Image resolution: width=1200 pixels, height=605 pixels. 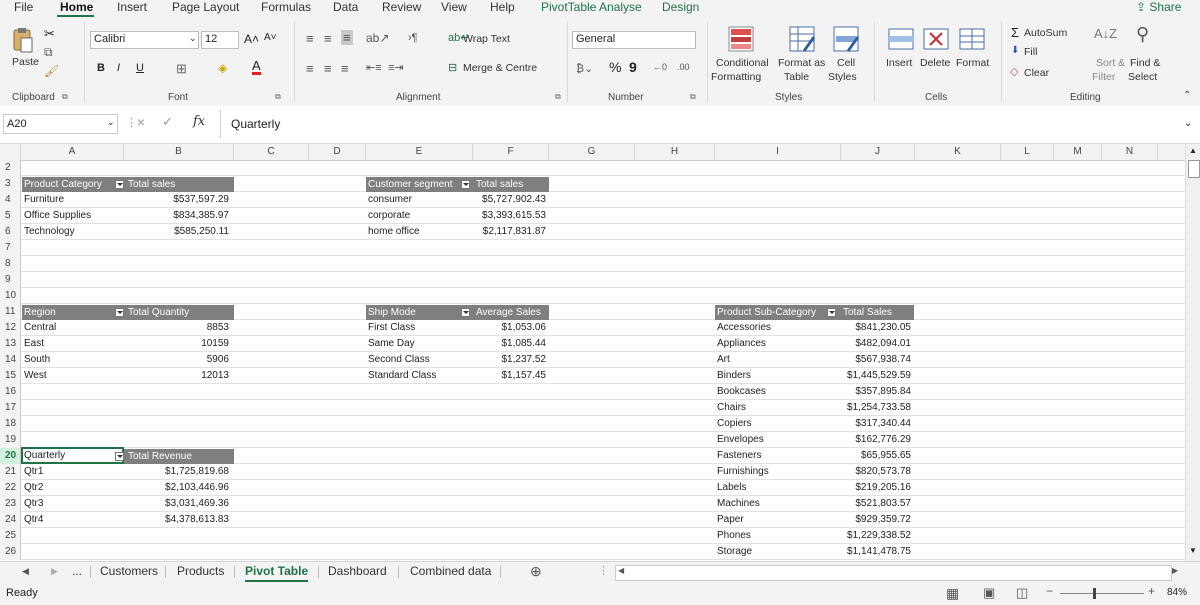 I want to click on increase-font-icon: A˄, so click(x=251, y=39).